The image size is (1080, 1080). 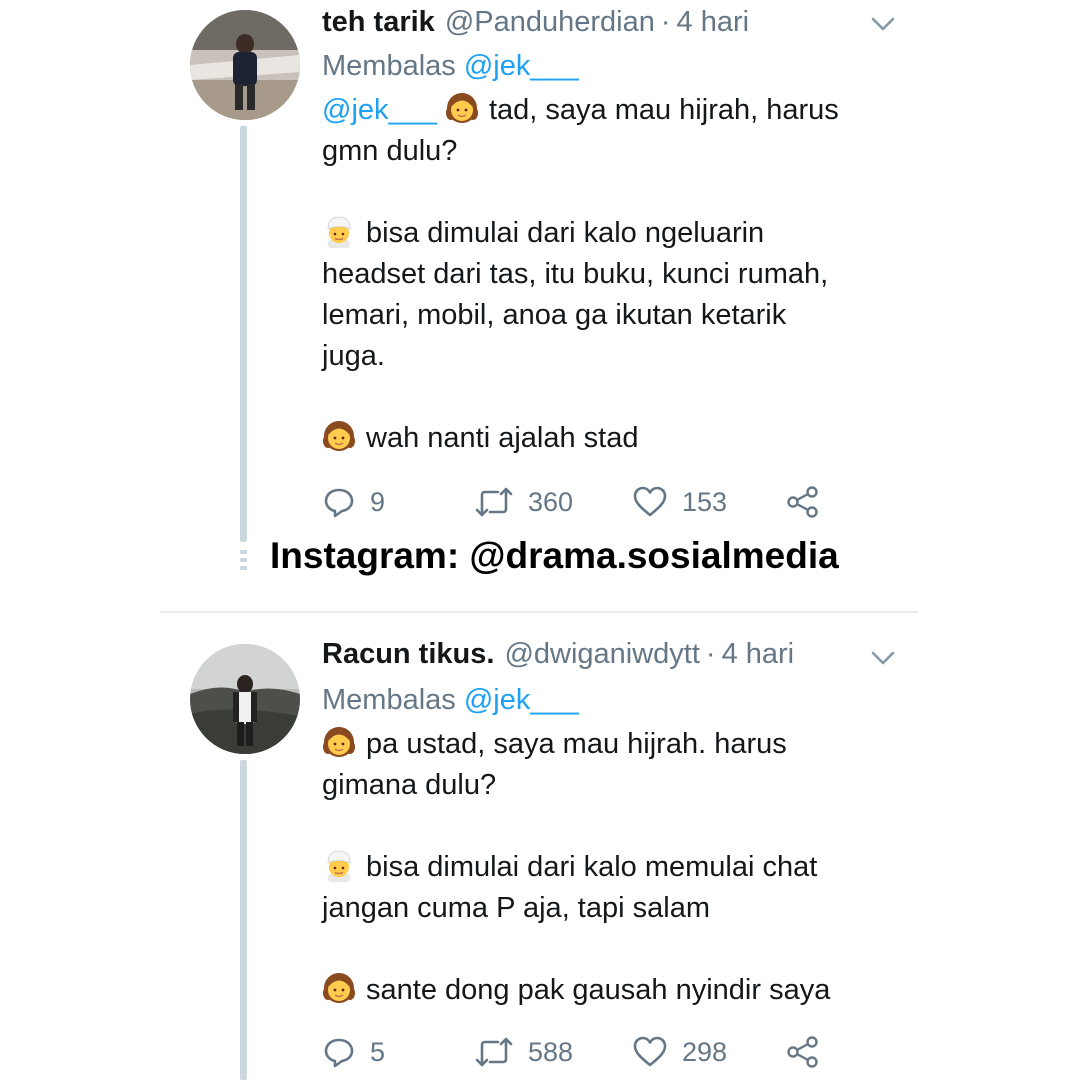 I want to click on tweet-line: sante dong pak gausah nyindir saya, so click(x=612, y=990).